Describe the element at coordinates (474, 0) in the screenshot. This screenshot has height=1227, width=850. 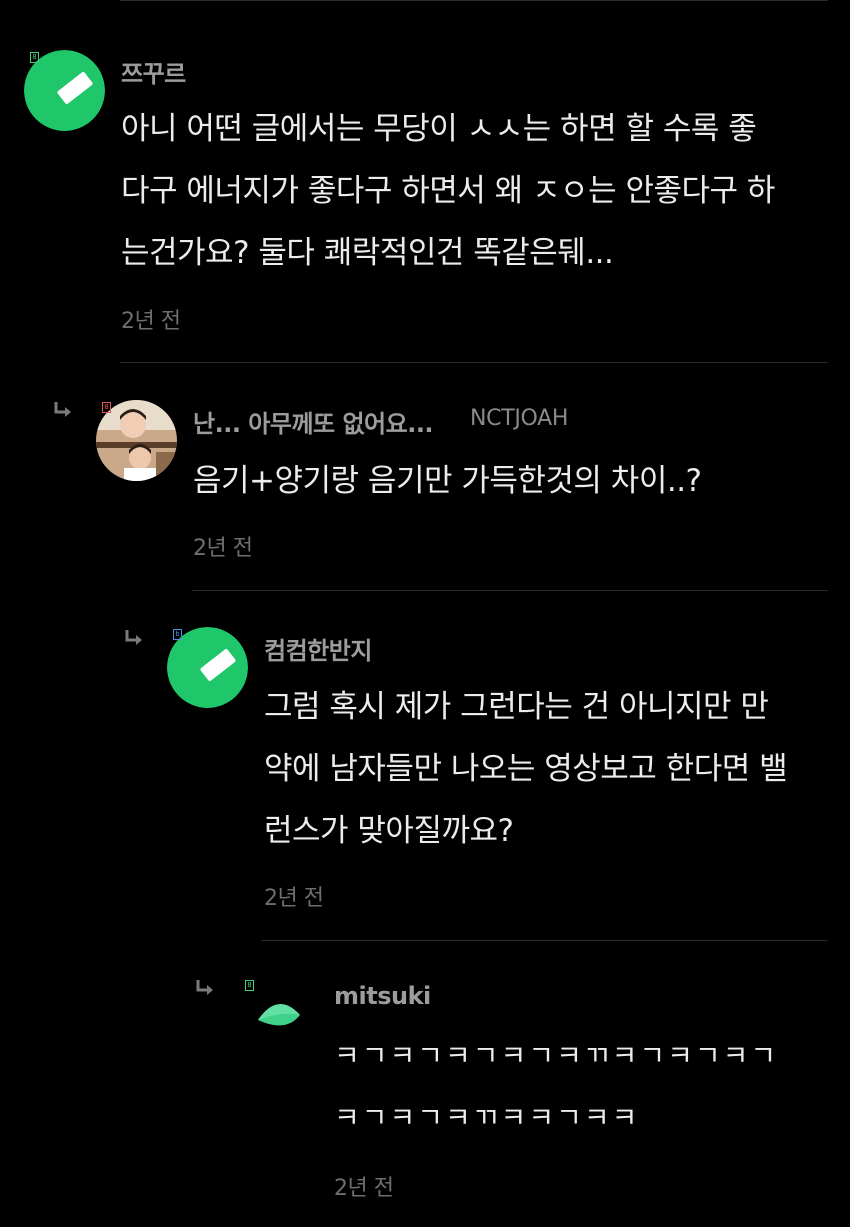
I see `divider-top` at that location.